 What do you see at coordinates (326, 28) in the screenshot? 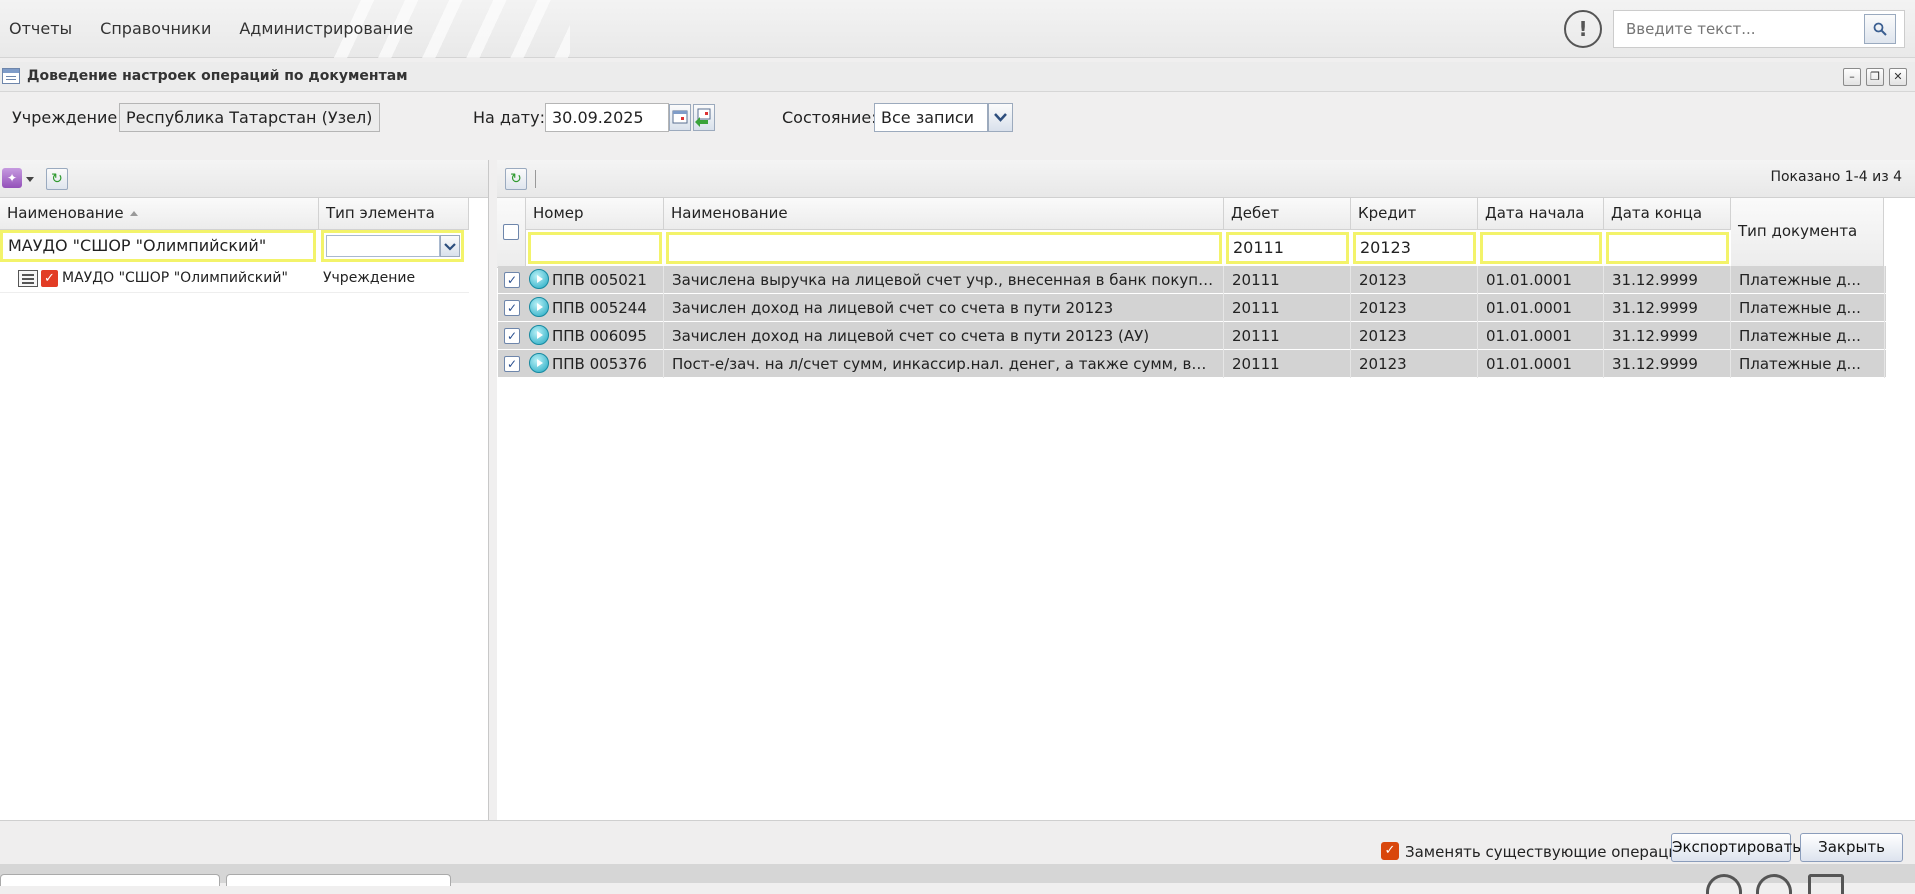
I see `menu-item-administration: Администрирование` at bounding box center [326, 28].